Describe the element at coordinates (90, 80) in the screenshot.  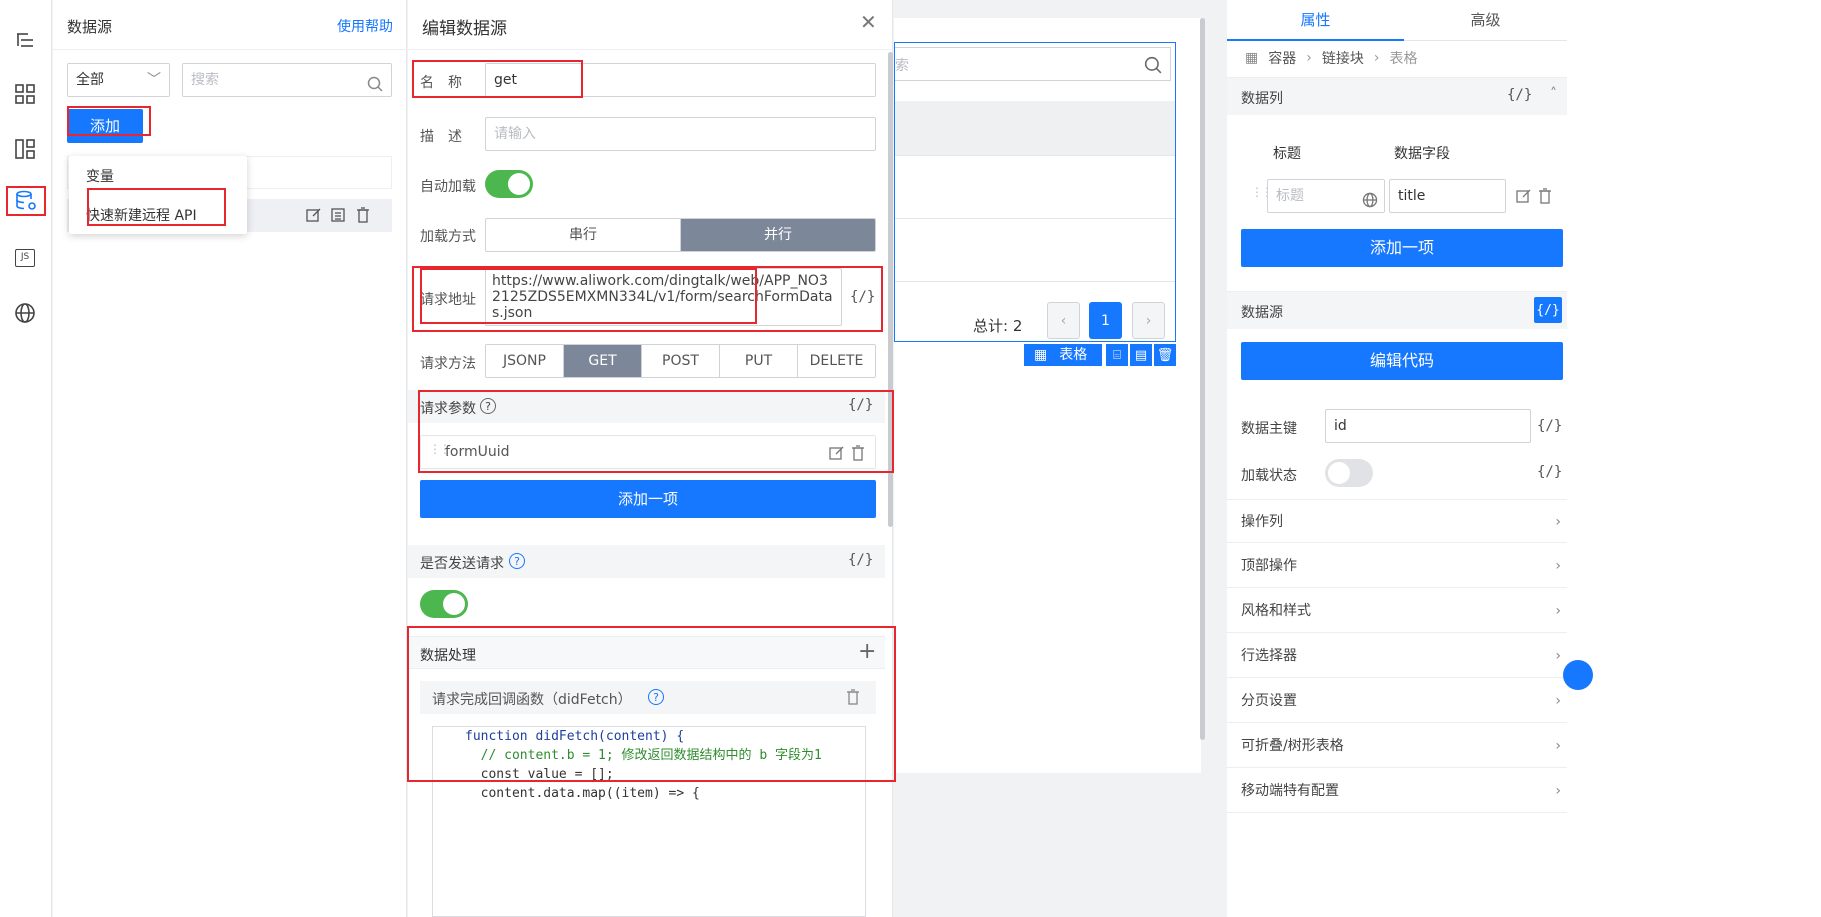
I see `filter-value: 全部` at that location.